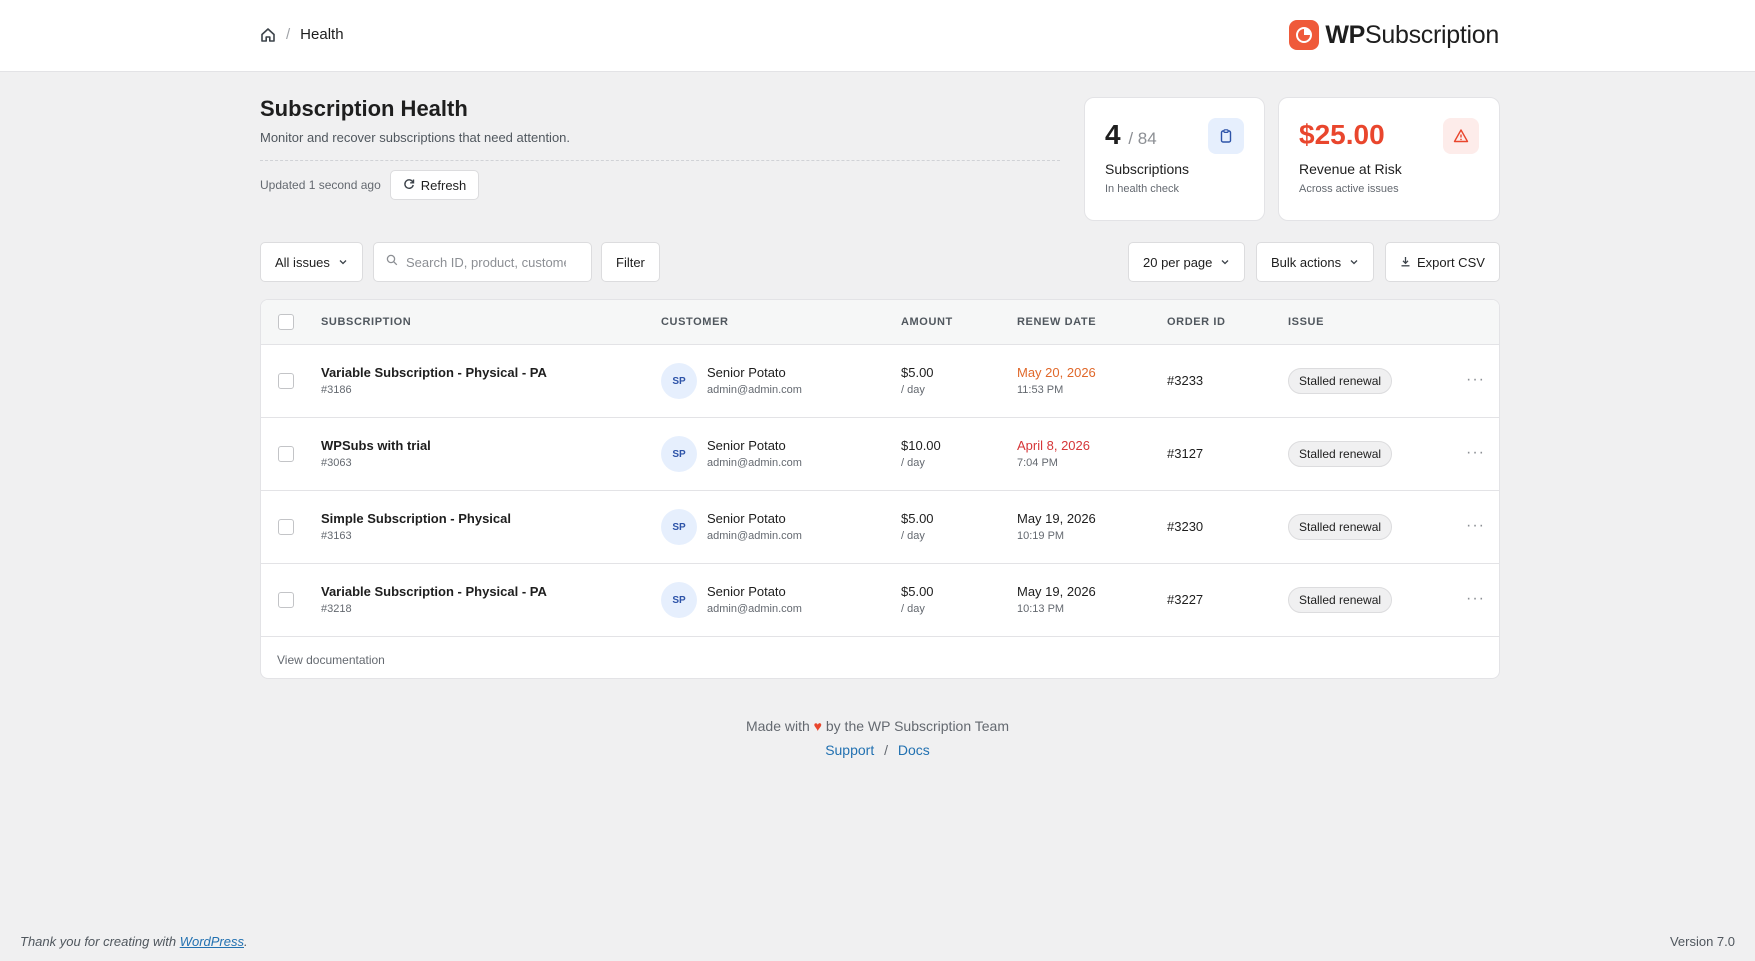  I want to click on column-subscription: SUBSCRIPTION, so click(366, 322).